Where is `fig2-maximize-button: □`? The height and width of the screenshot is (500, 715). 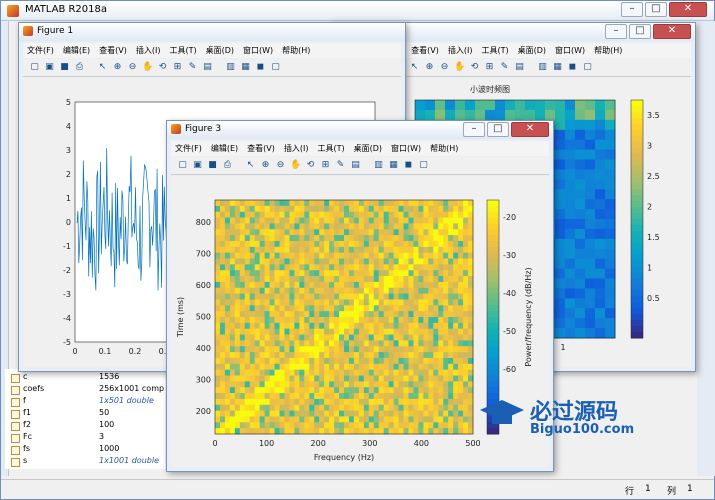
fig2-maximize-button: □ is located at coordinates (640, 31).